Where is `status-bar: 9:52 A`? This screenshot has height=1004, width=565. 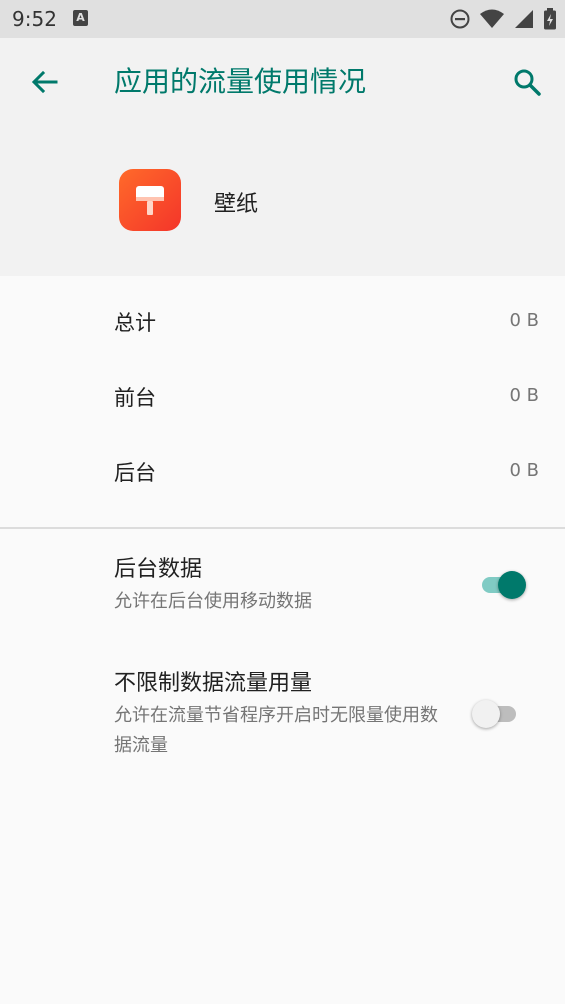
status-bar: 9:52 A is located at coordinates (282, 19).